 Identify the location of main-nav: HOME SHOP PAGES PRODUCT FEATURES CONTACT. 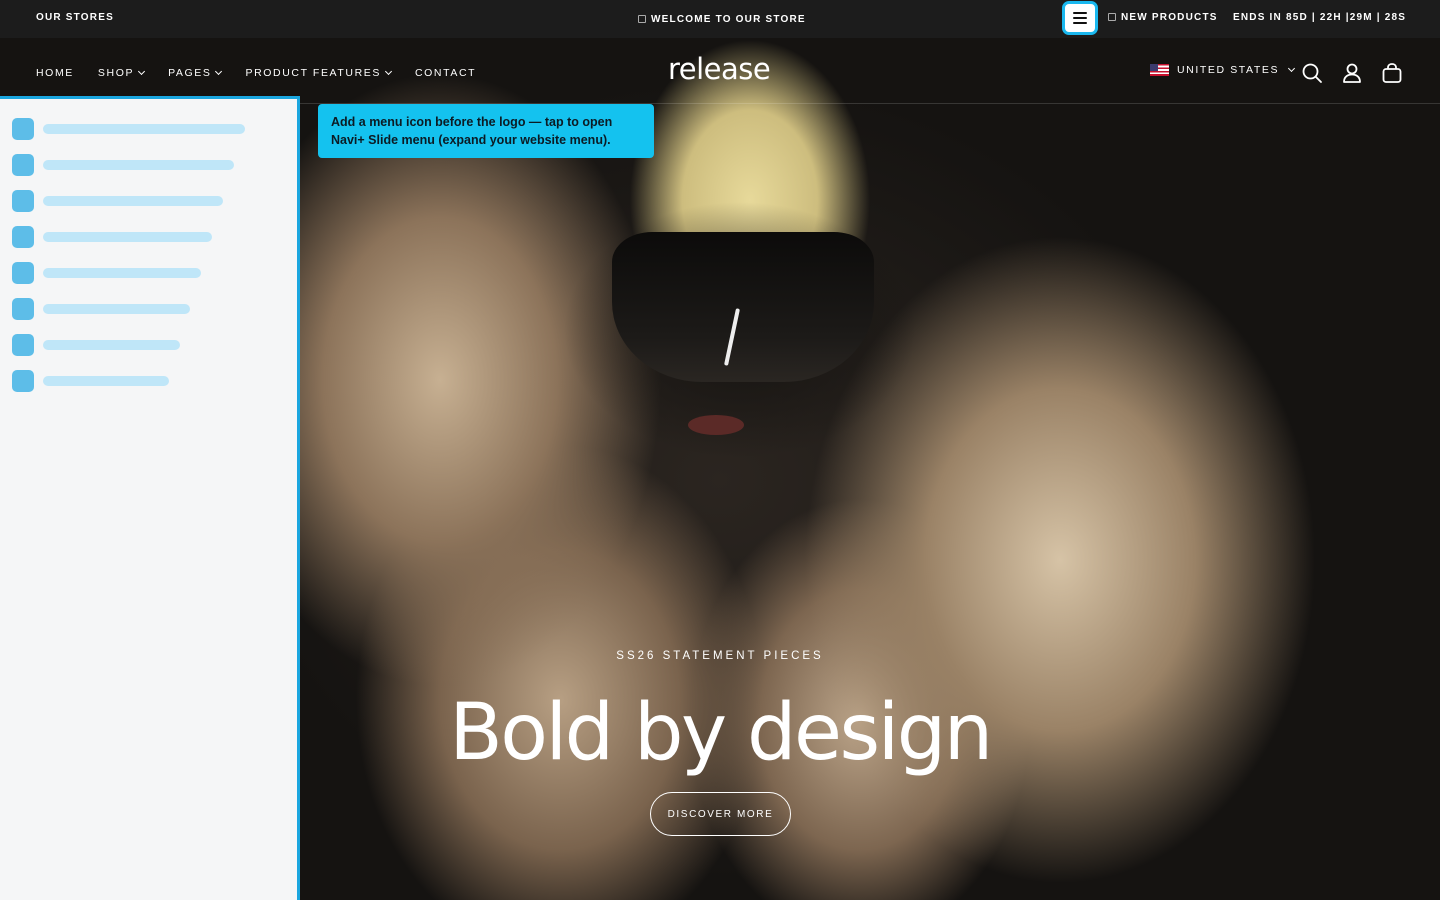
(268, 73).